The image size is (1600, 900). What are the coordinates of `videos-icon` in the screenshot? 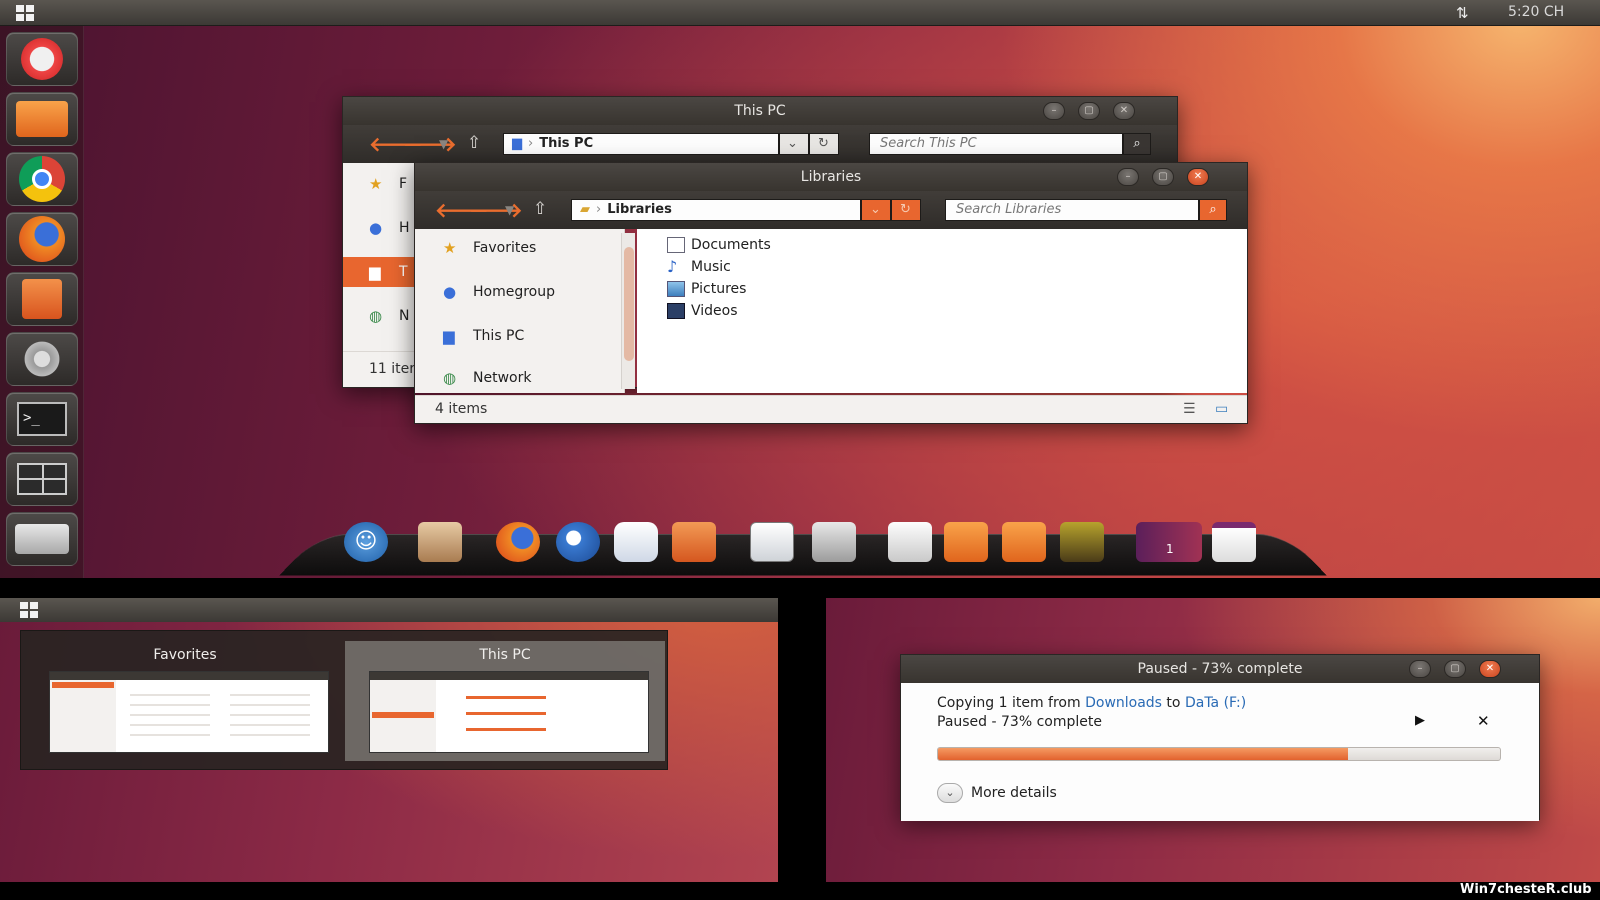 It's located at (676, 311).